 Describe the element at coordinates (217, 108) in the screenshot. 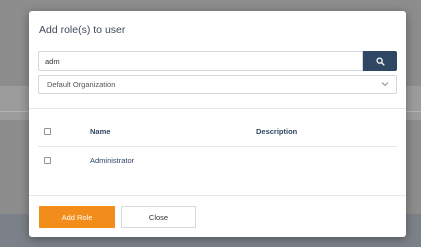

I see `section-divider-top` at that location.